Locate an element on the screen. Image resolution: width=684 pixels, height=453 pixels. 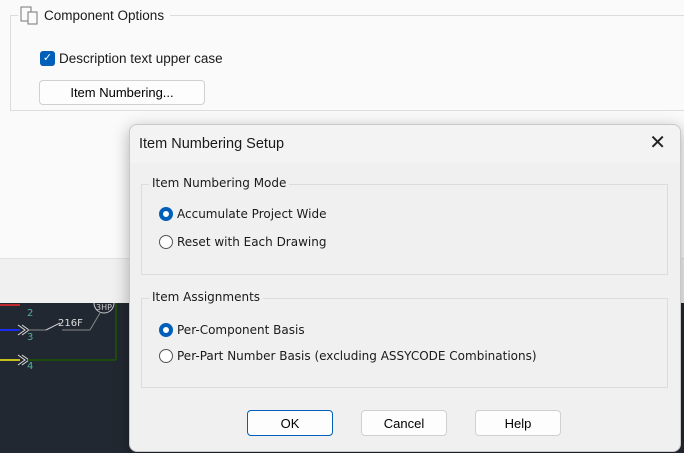
radio-label: Per-Component Basis is located at coordinates (241, 330).